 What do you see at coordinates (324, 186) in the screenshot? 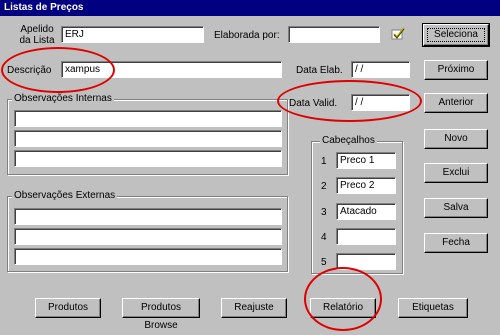
I see `cabecalho-num-2: 2` at bounding box center [324, 186].